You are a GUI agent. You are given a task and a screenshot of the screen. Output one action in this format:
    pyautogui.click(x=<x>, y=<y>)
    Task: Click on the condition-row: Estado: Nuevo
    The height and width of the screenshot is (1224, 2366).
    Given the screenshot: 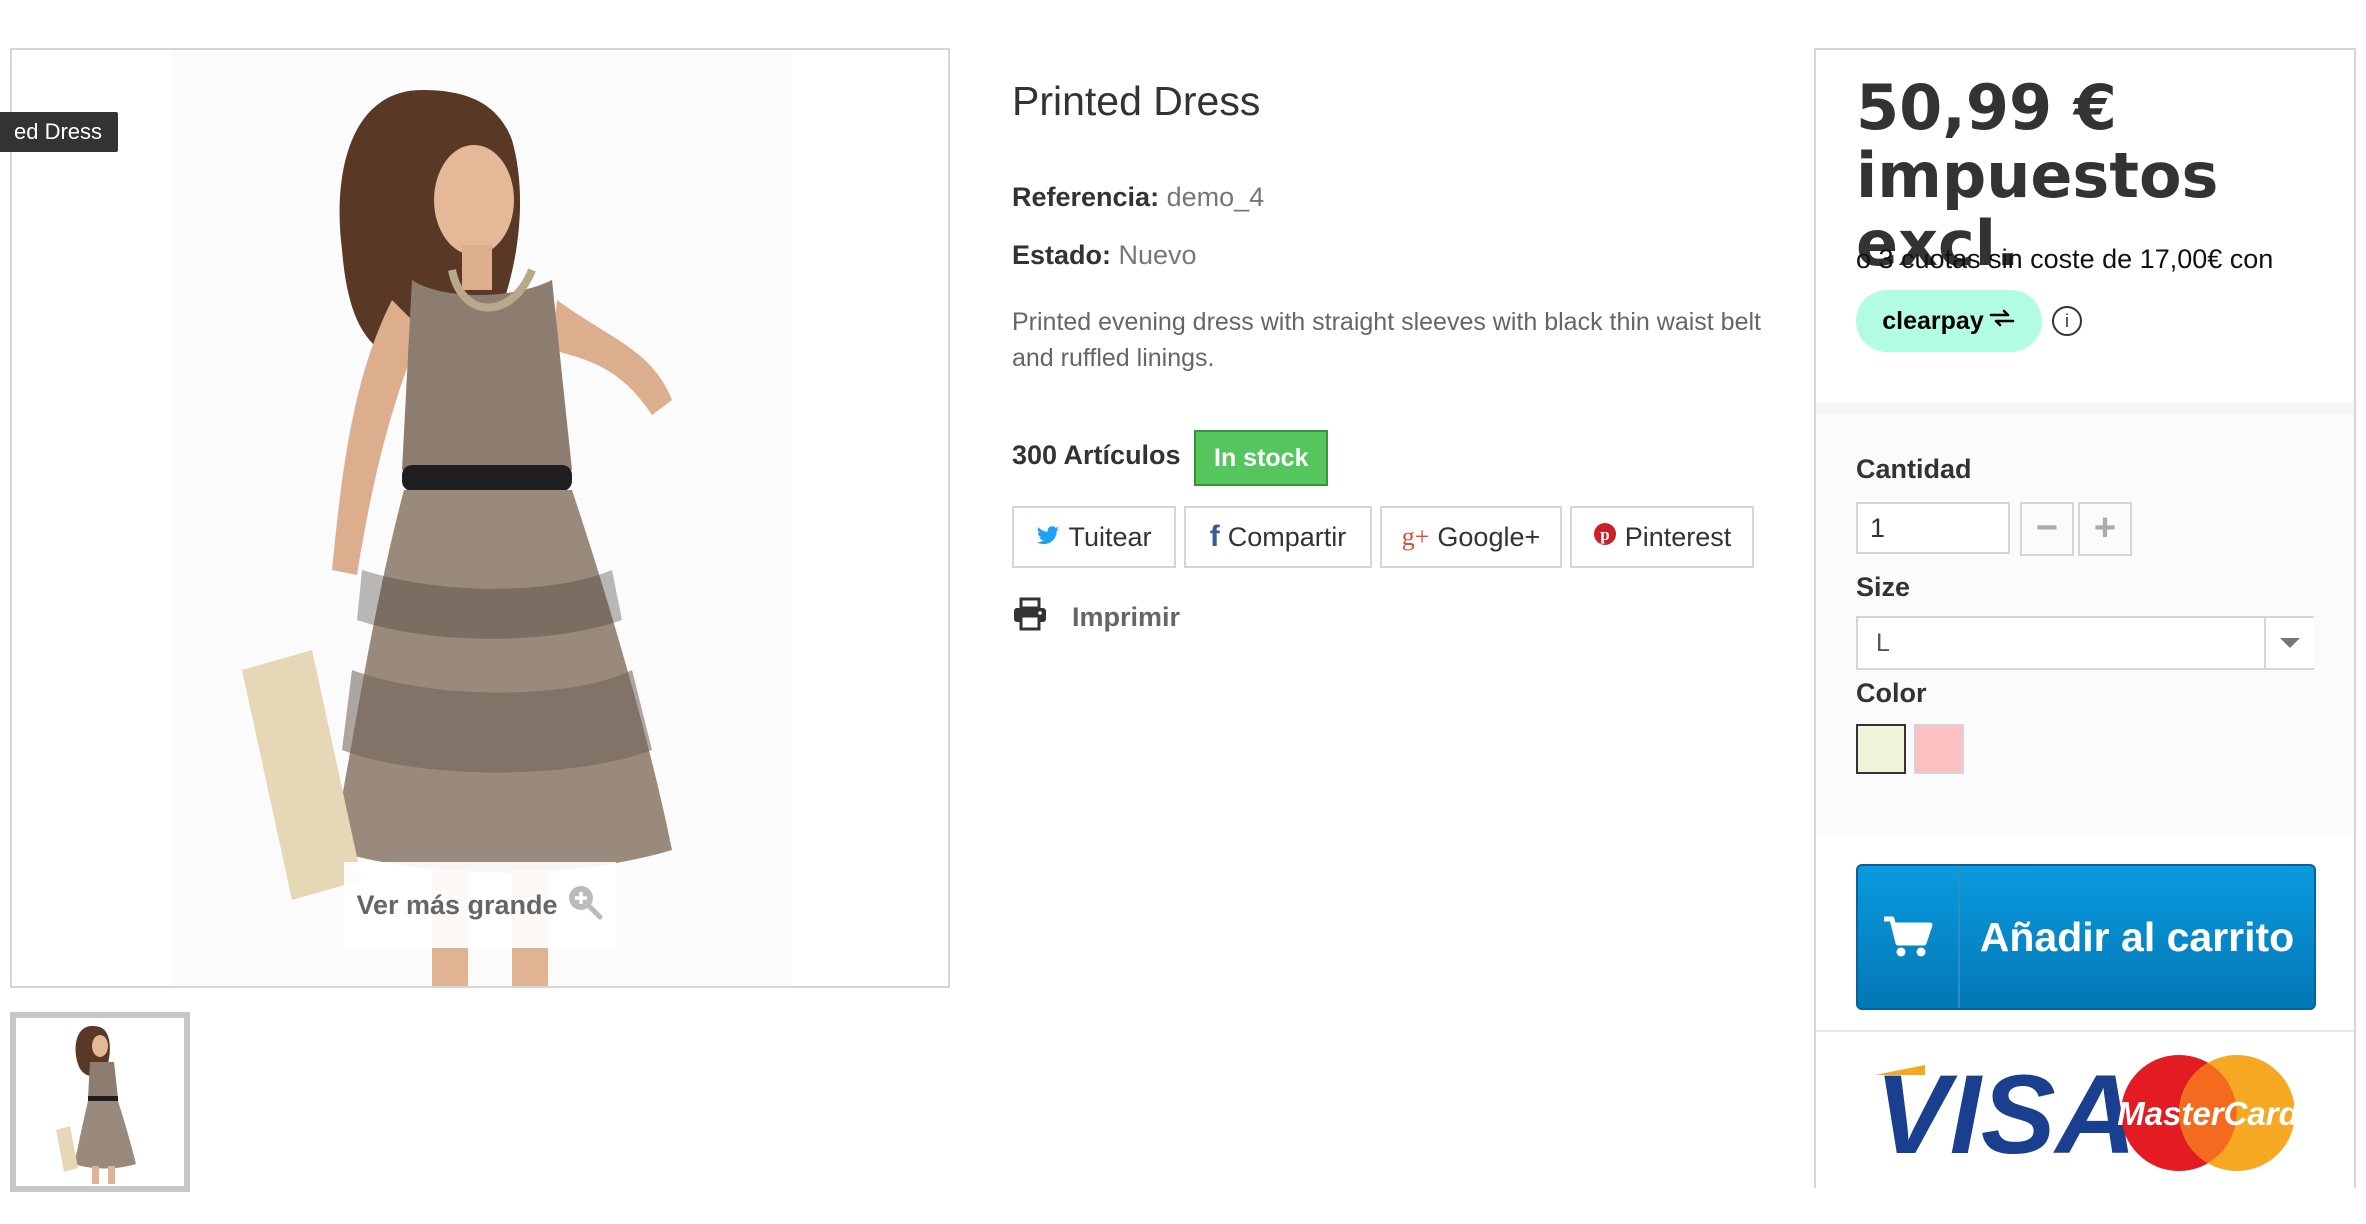 What is the action you would take?
    pyautogui.click(x=1104, y=255)
    